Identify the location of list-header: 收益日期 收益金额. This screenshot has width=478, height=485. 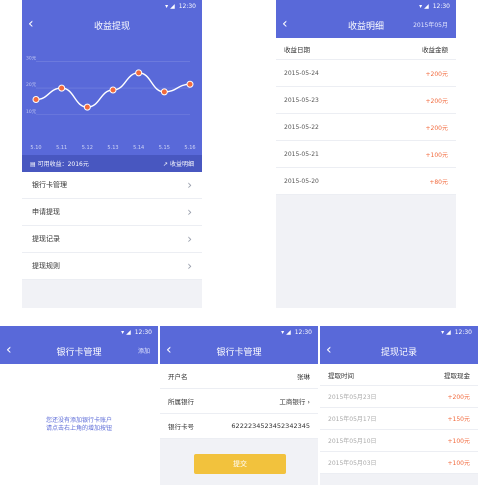
(366, 49).